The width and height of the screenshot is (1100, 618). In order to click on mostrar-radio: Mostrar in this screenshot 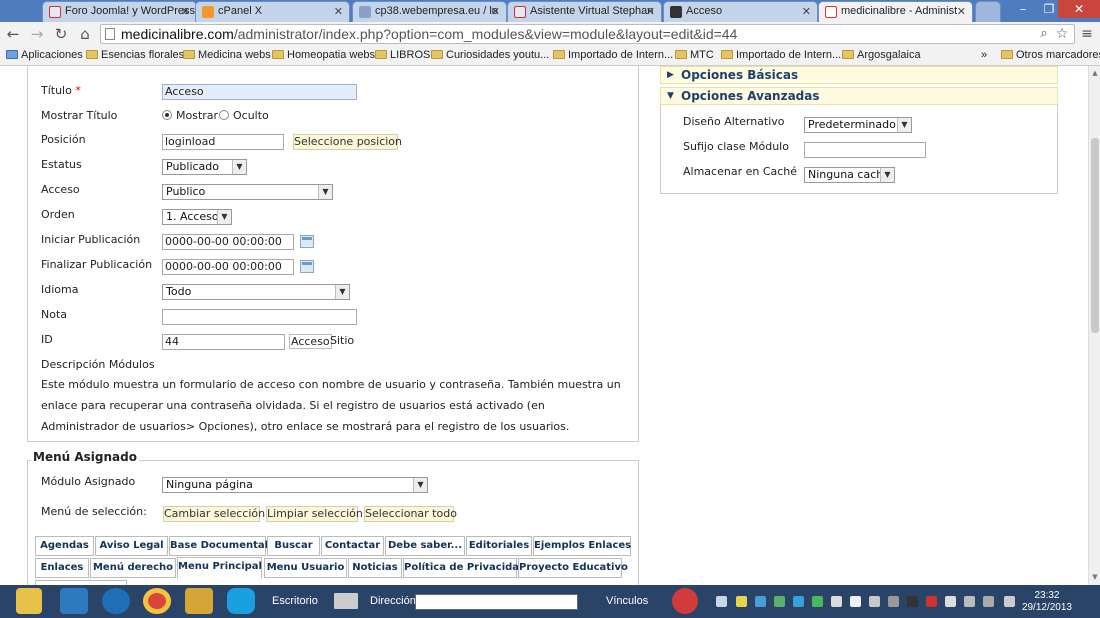, I will do `click(190, 115)`.